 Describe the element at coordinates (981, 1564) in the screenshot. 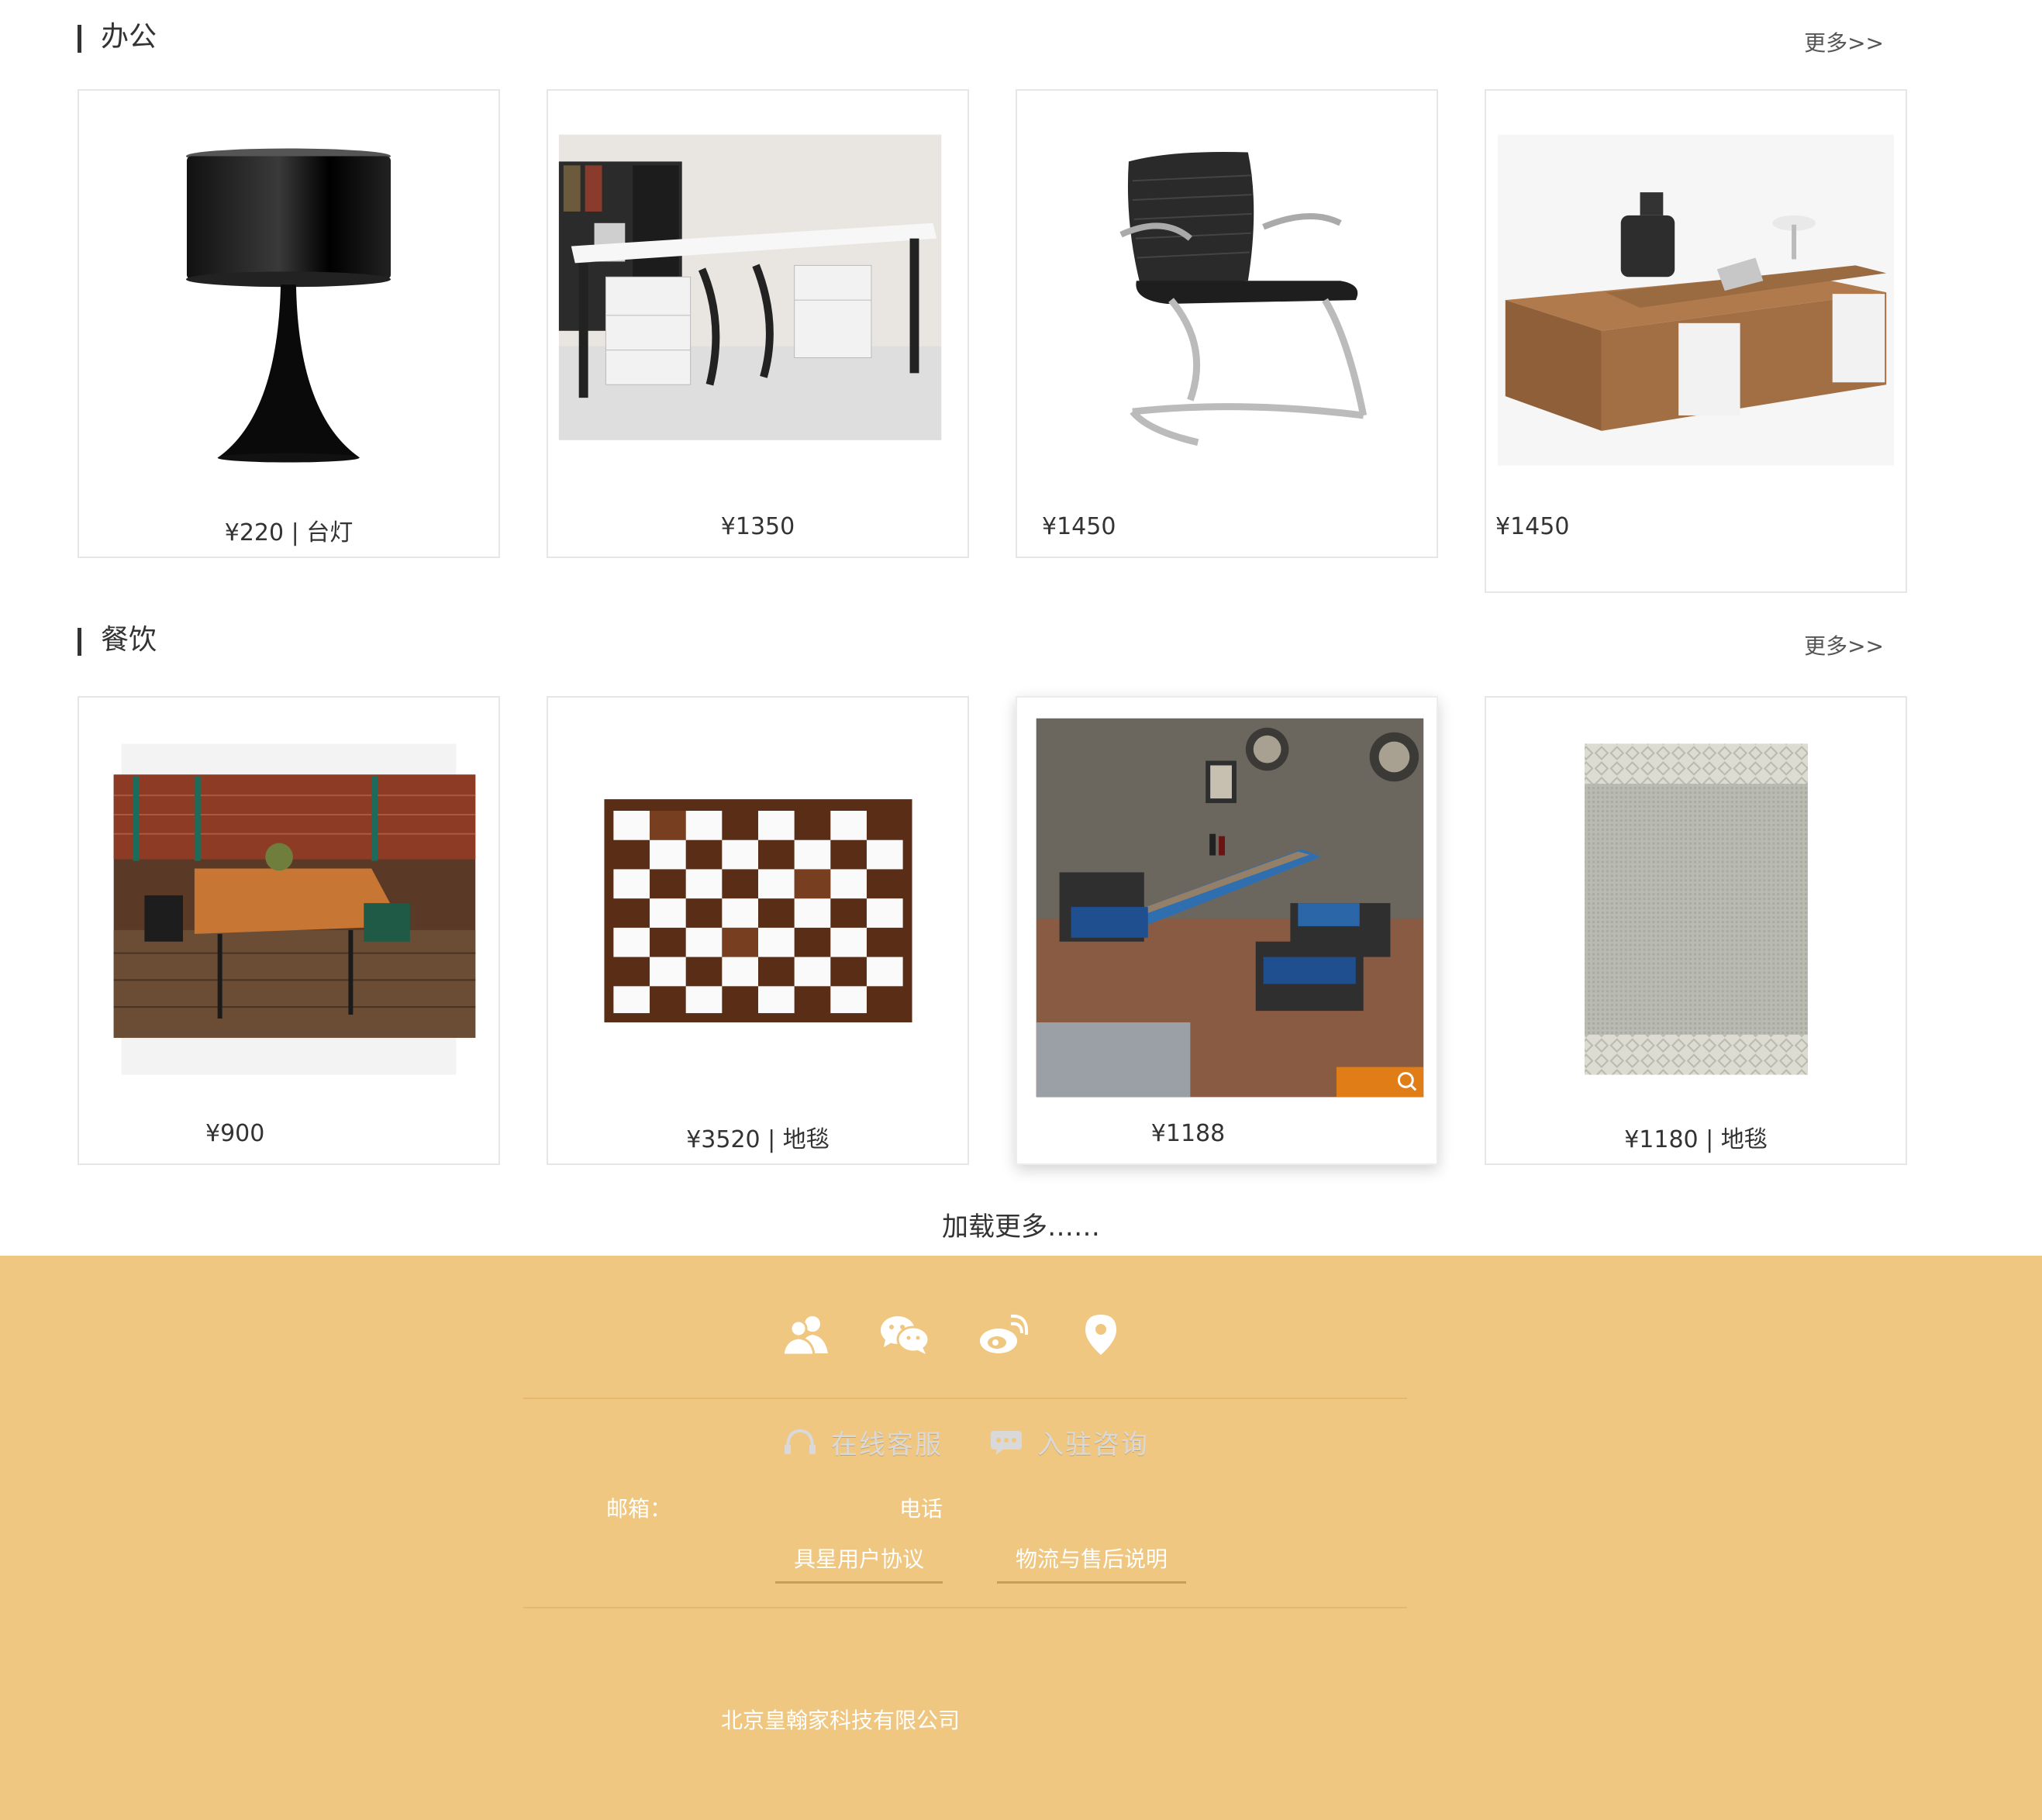

I see `footer-links: 具星用户协议 物流与售后说明` at that location.